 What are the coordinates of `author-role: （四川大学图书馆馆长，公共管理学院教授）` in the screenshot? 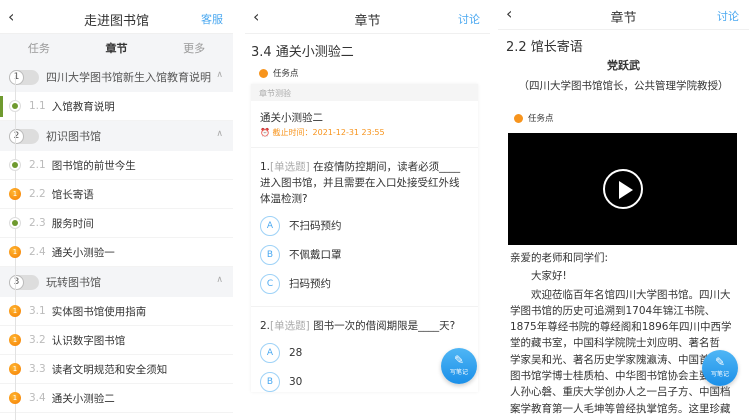 It's located at (623, 86).